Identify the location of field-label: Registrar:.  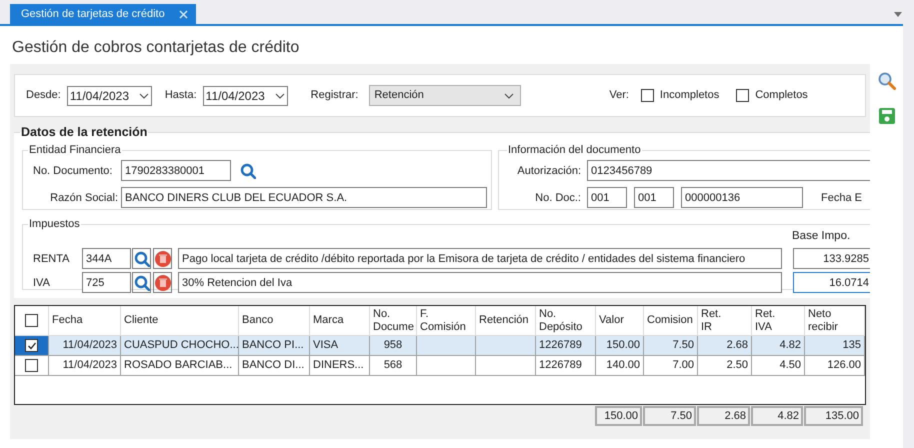
(334, 96).